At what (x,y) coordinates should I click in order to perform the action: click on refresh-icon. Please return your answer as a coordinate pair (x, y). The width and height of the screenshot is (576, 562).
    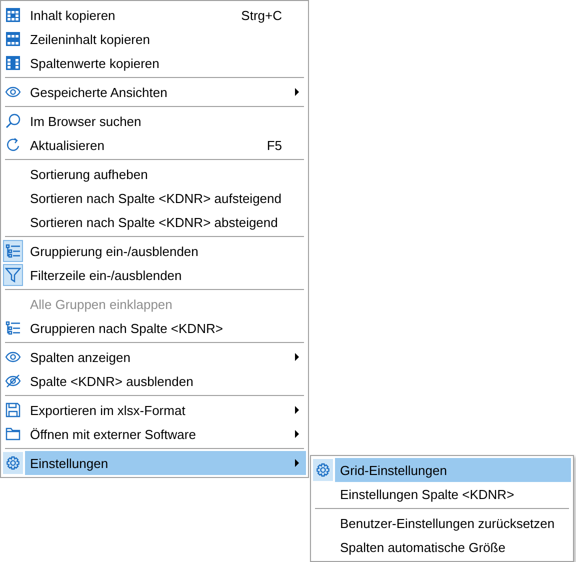
    Looking at the image, I should click on (13, 145).